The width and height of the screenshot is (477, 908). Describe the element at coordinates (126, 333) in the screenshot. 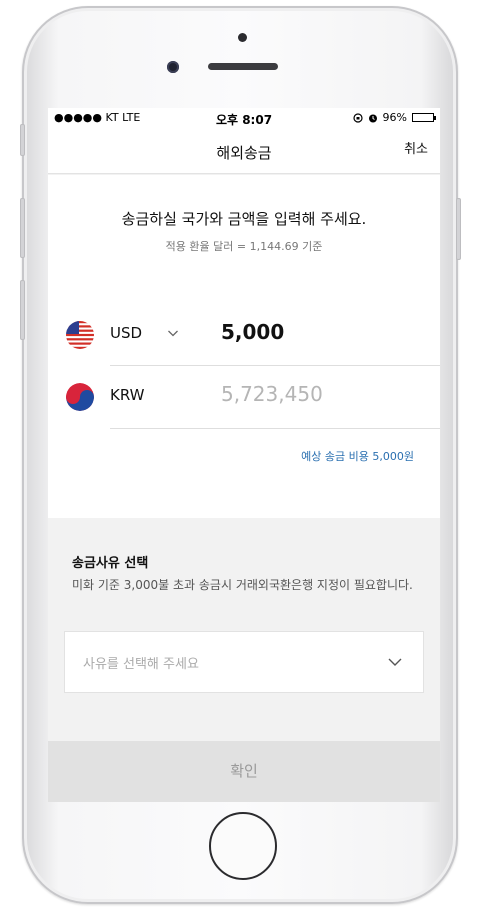

I see `send-currency-code: USD` at that location.